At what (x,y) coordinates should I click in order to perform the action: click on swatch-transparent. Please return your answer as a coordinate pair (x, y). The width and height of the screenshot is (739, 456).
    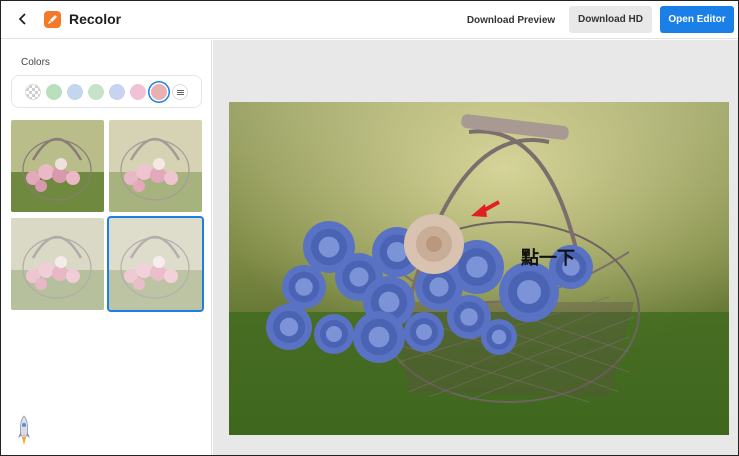
    Looking at the image, I should click on (33, 92).